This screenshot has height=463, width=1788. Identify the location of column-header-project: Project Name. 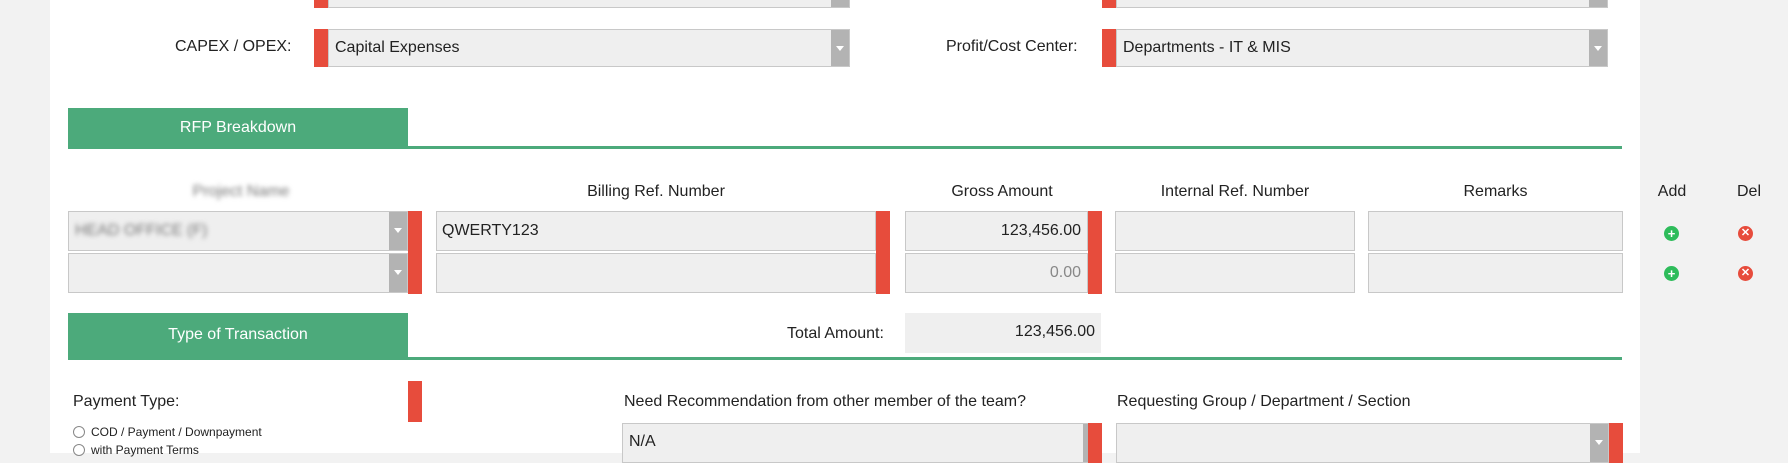
(241, 191).